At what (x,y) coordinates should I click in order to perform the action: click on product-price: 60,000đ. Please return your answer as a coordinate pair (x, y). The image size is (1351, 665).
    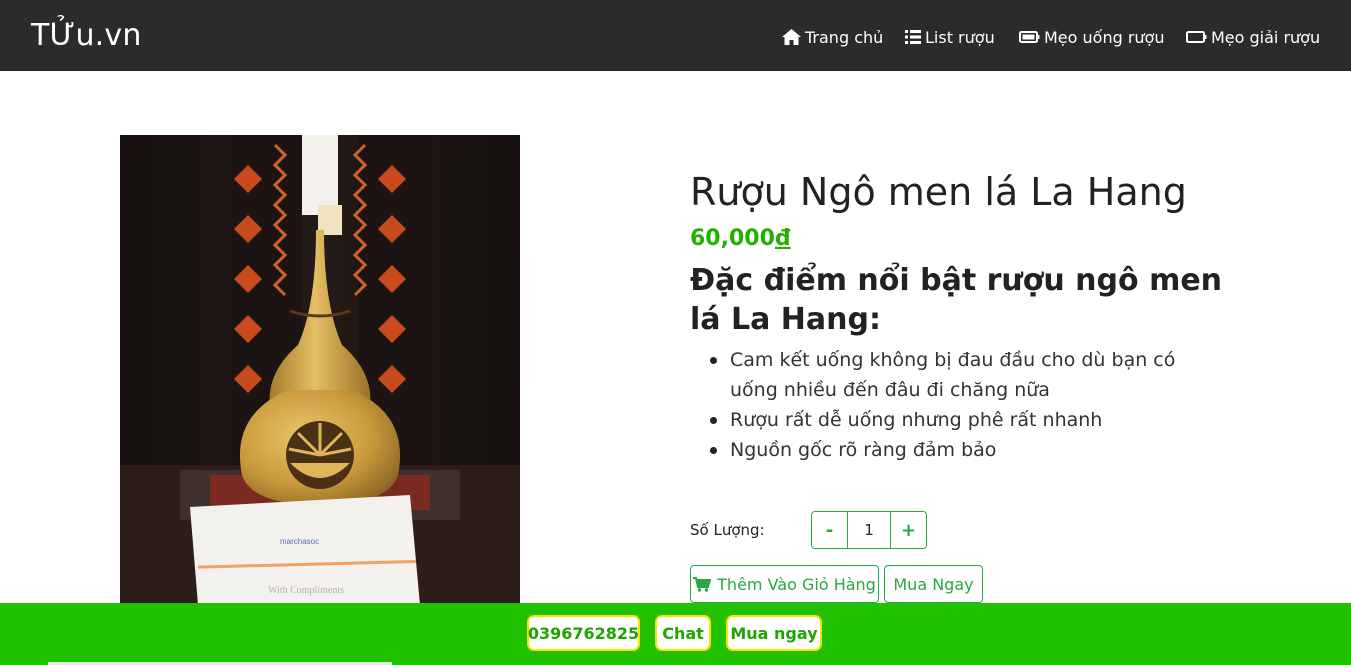
    Looking at the image, I should click on (740, 238).